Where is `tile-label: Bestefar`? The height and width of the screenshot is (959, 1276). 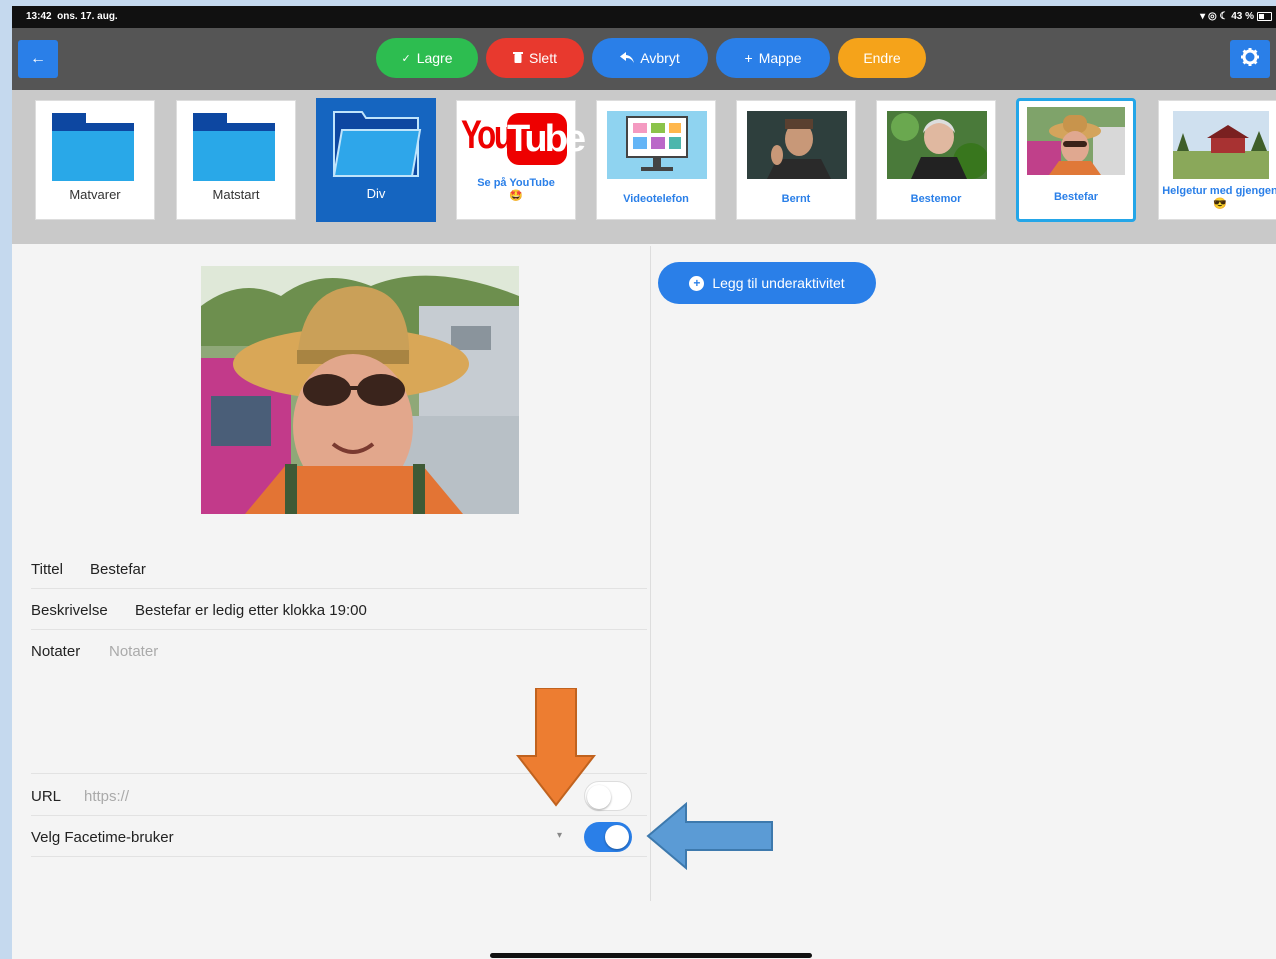
tile-label: Bestefar is located at coordinates (1076, 197).